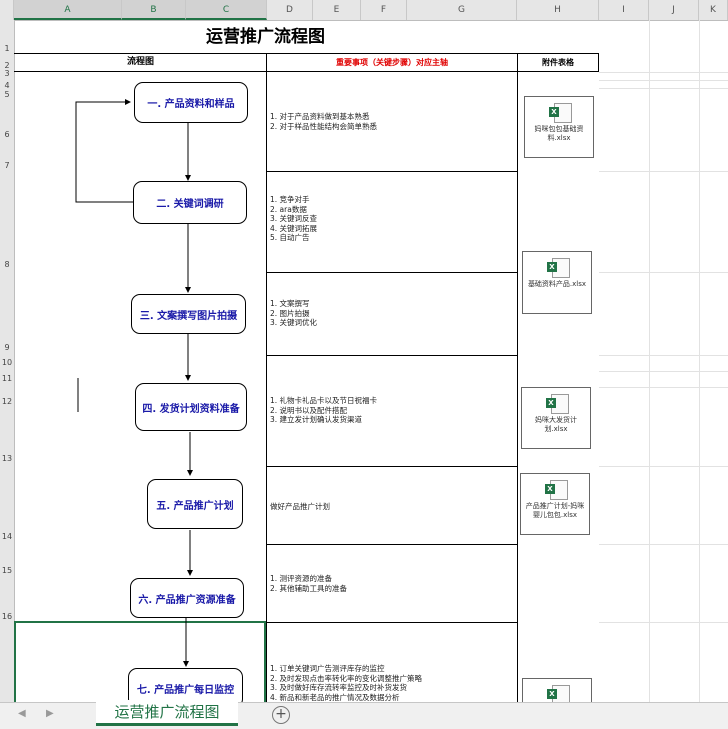 This screenshot has height=729, width=728. Describe the element at coordinates (308, 583) in the screenshot. I see `step-description-6: 1. 测评资源的准备 2. 其他辅助工具的准备` at that location.